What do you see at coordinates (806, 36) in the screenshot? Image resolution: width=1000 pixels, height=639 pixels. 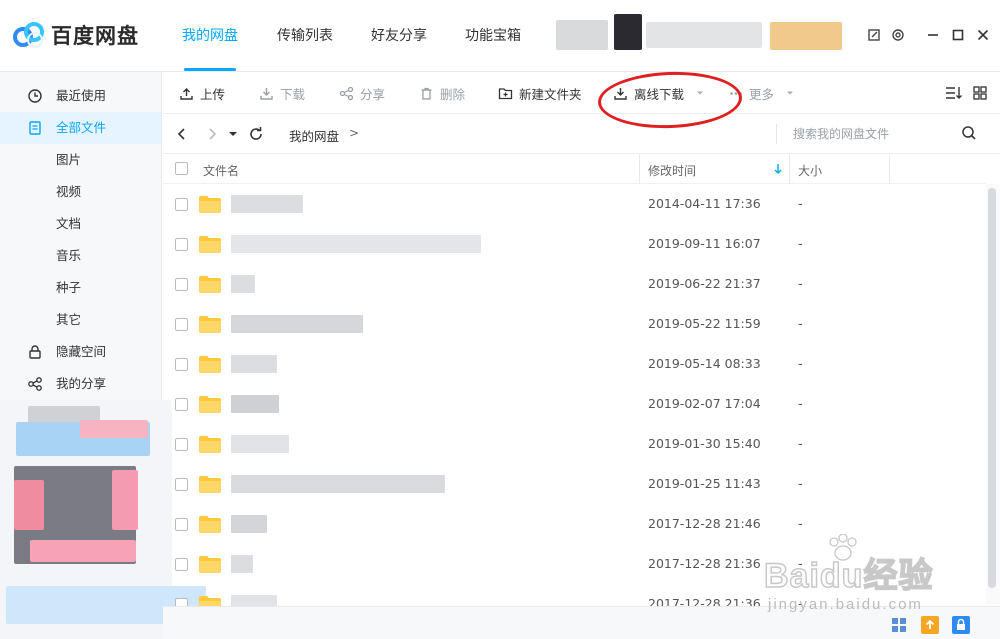 I see `blurred-vip-badge` at bounding box center [806, 36].